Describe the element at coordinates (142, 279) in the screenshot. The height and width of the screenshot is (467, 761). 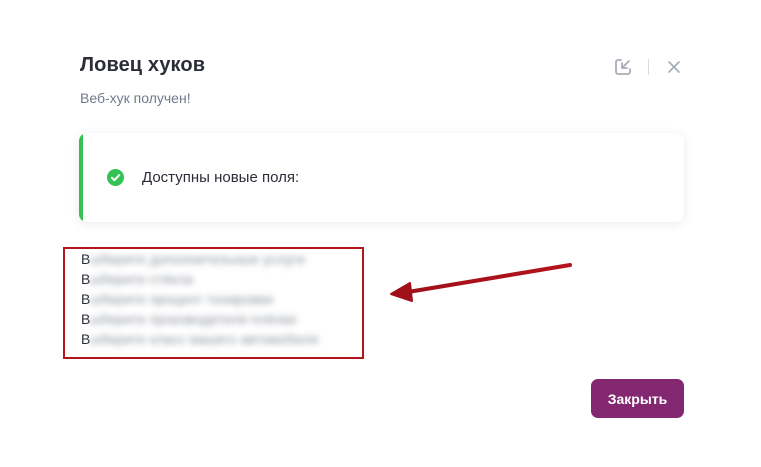
I see `field-item-blurred-text: ыберите стёкла` at that location.